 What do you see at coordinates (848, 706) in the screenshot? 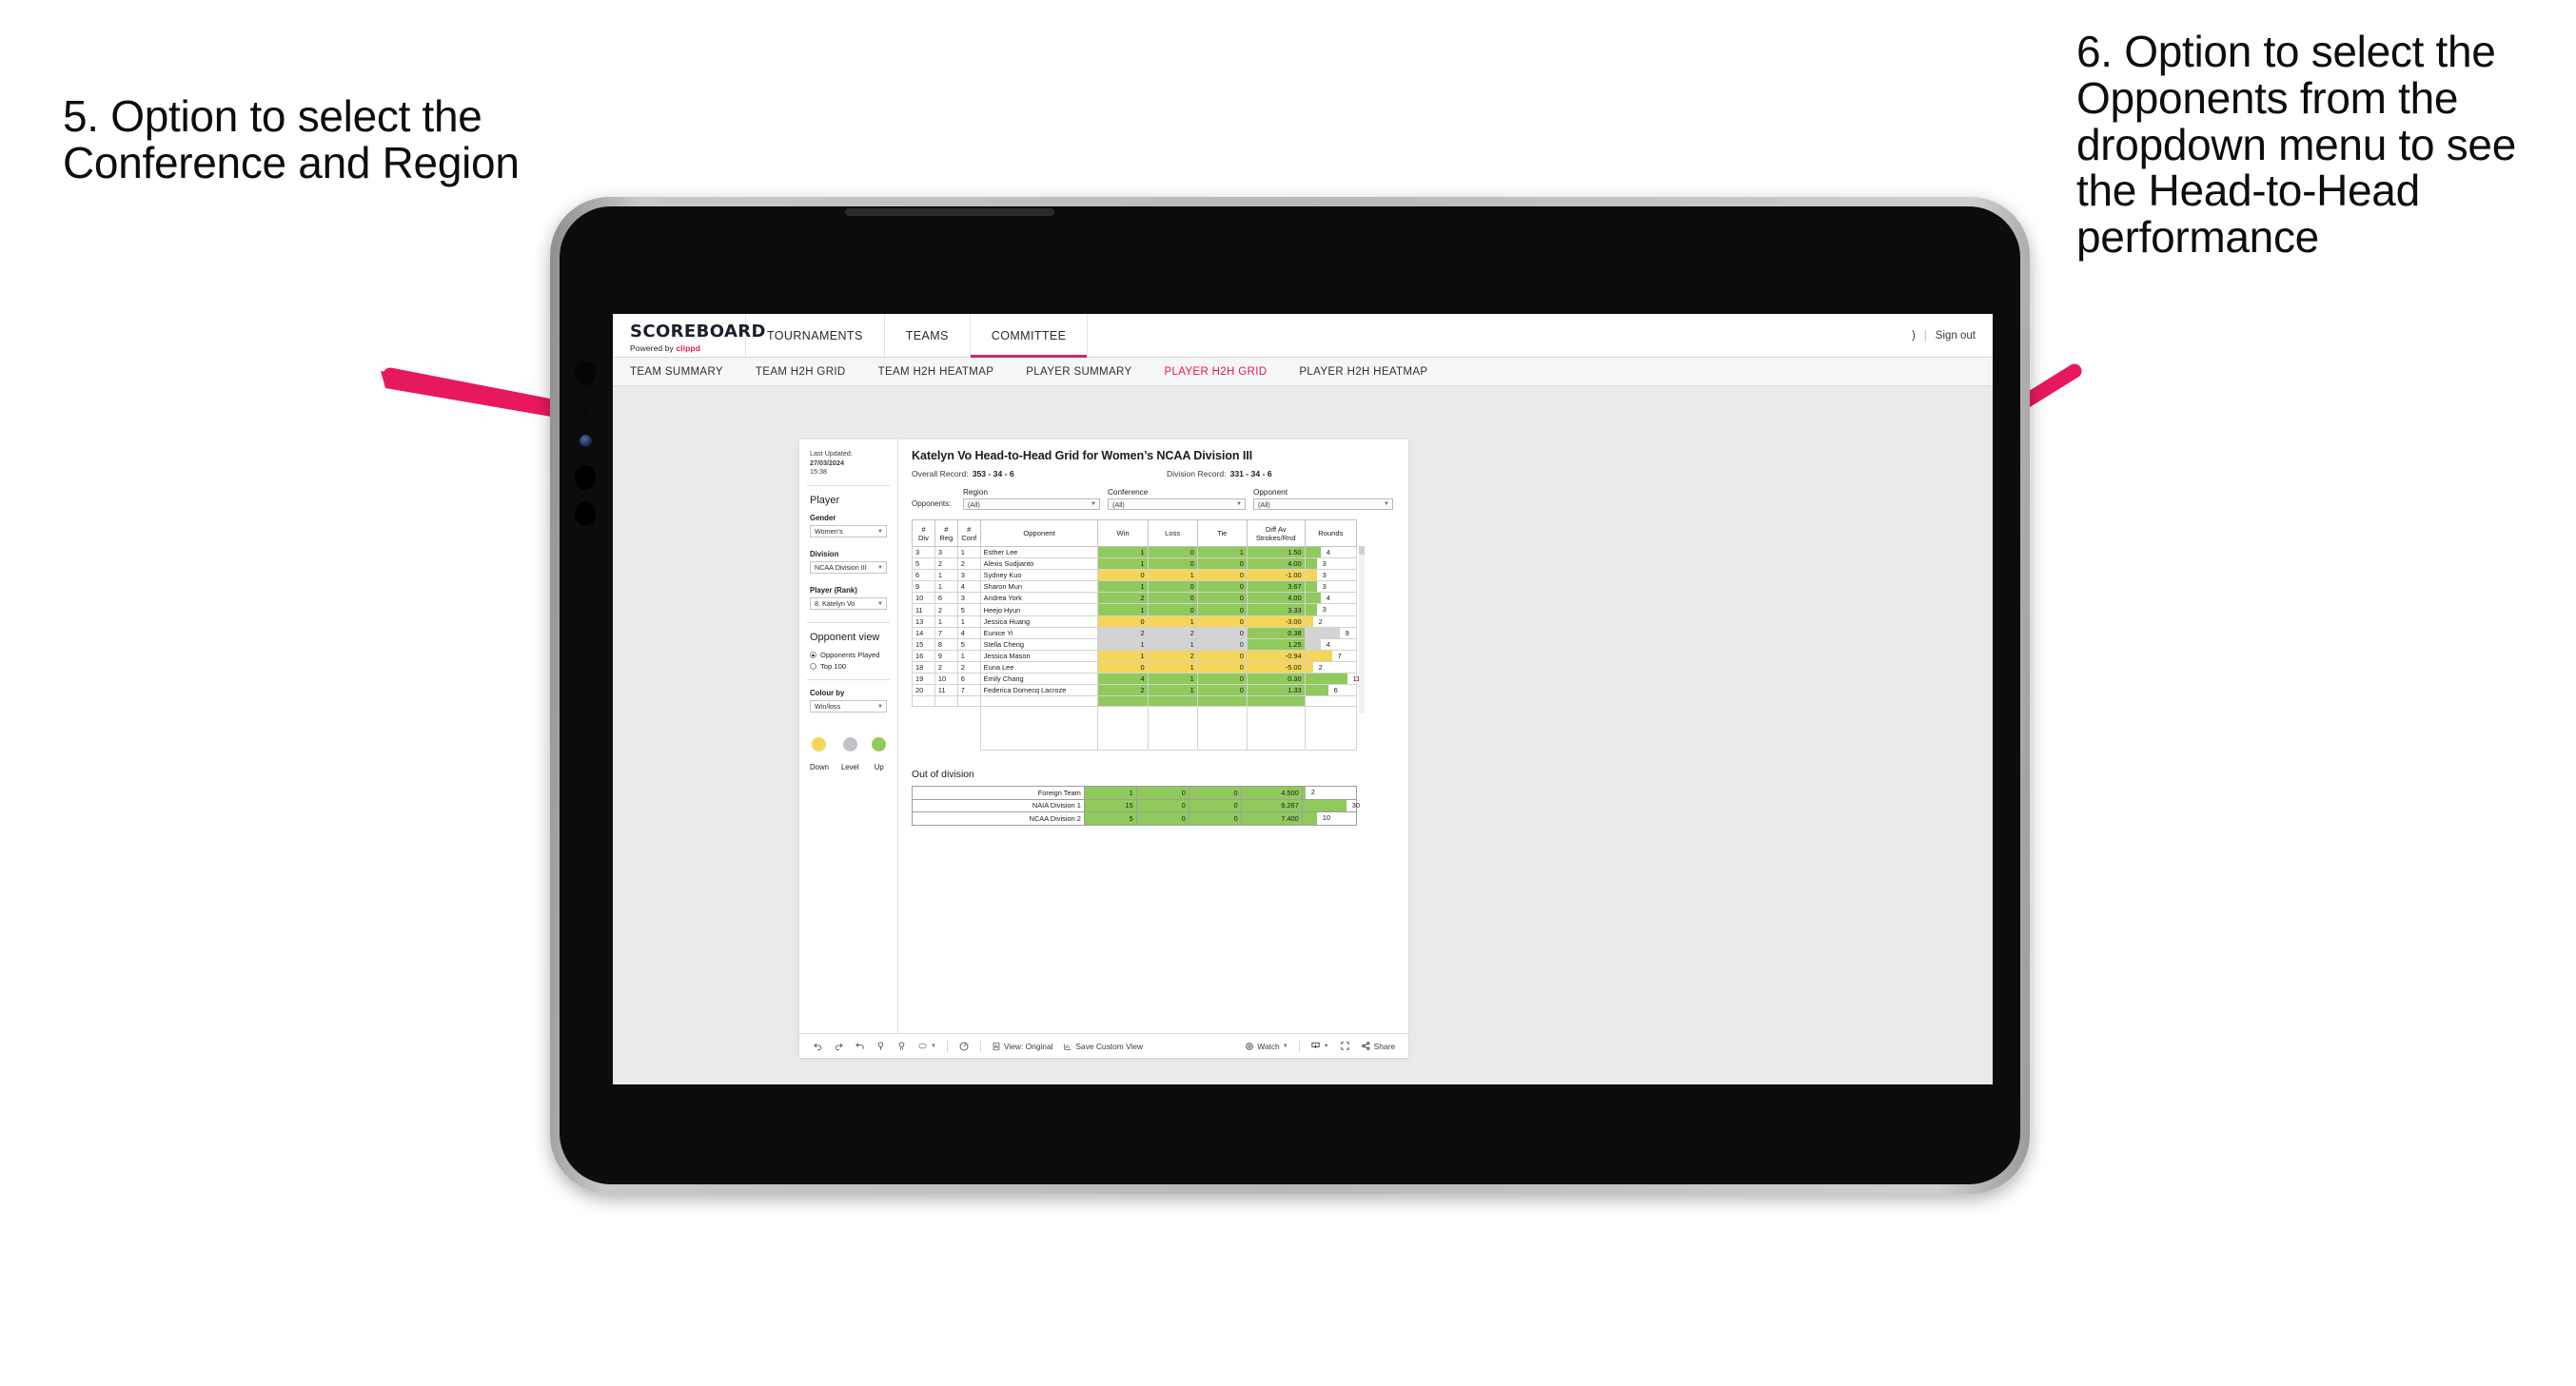
I see `colour-by-select: Win/loss ▼` at bounding box center [848, 706].